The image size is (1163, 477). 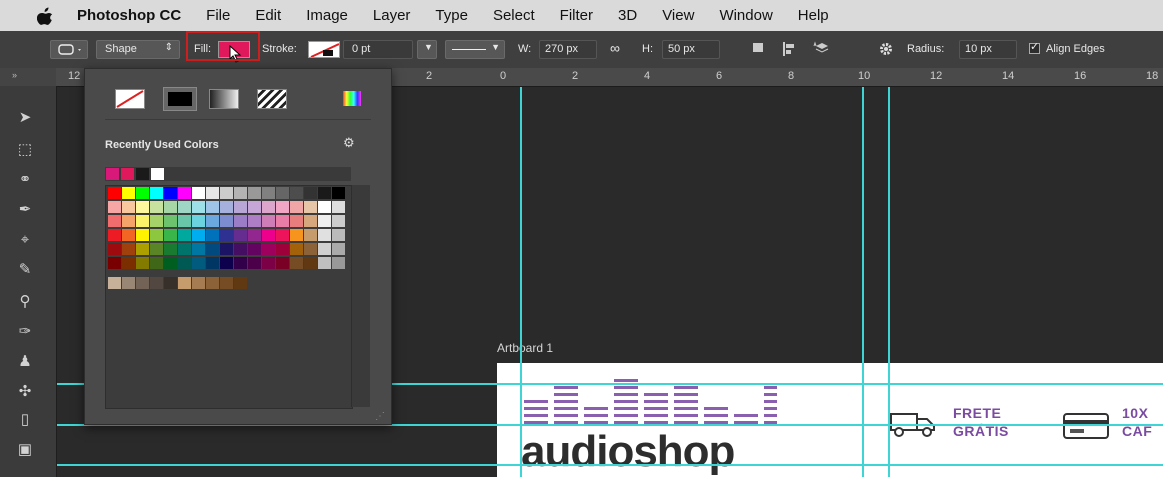 I want to click on panel-collapse-icon: », so click(x=14, y=75).